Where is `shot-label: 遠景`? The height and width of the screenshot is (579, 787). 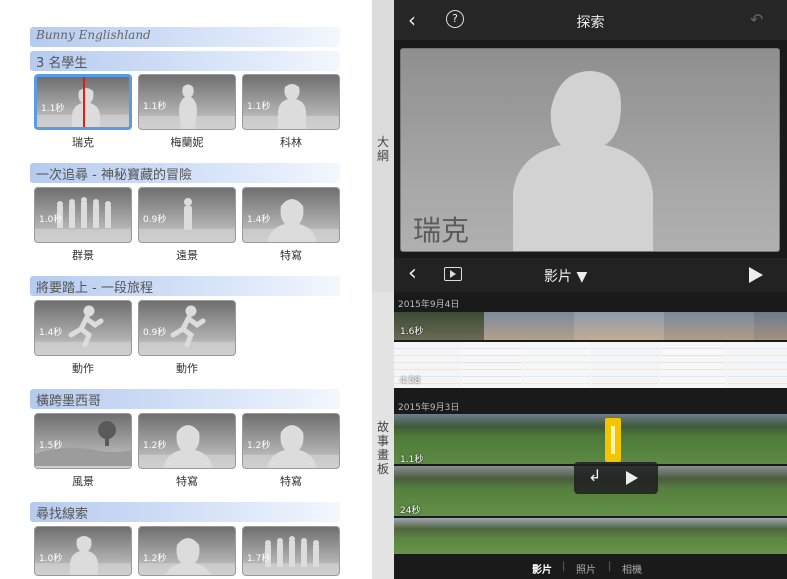 shot-label: 遠景 is located at coordinates (187, 255).